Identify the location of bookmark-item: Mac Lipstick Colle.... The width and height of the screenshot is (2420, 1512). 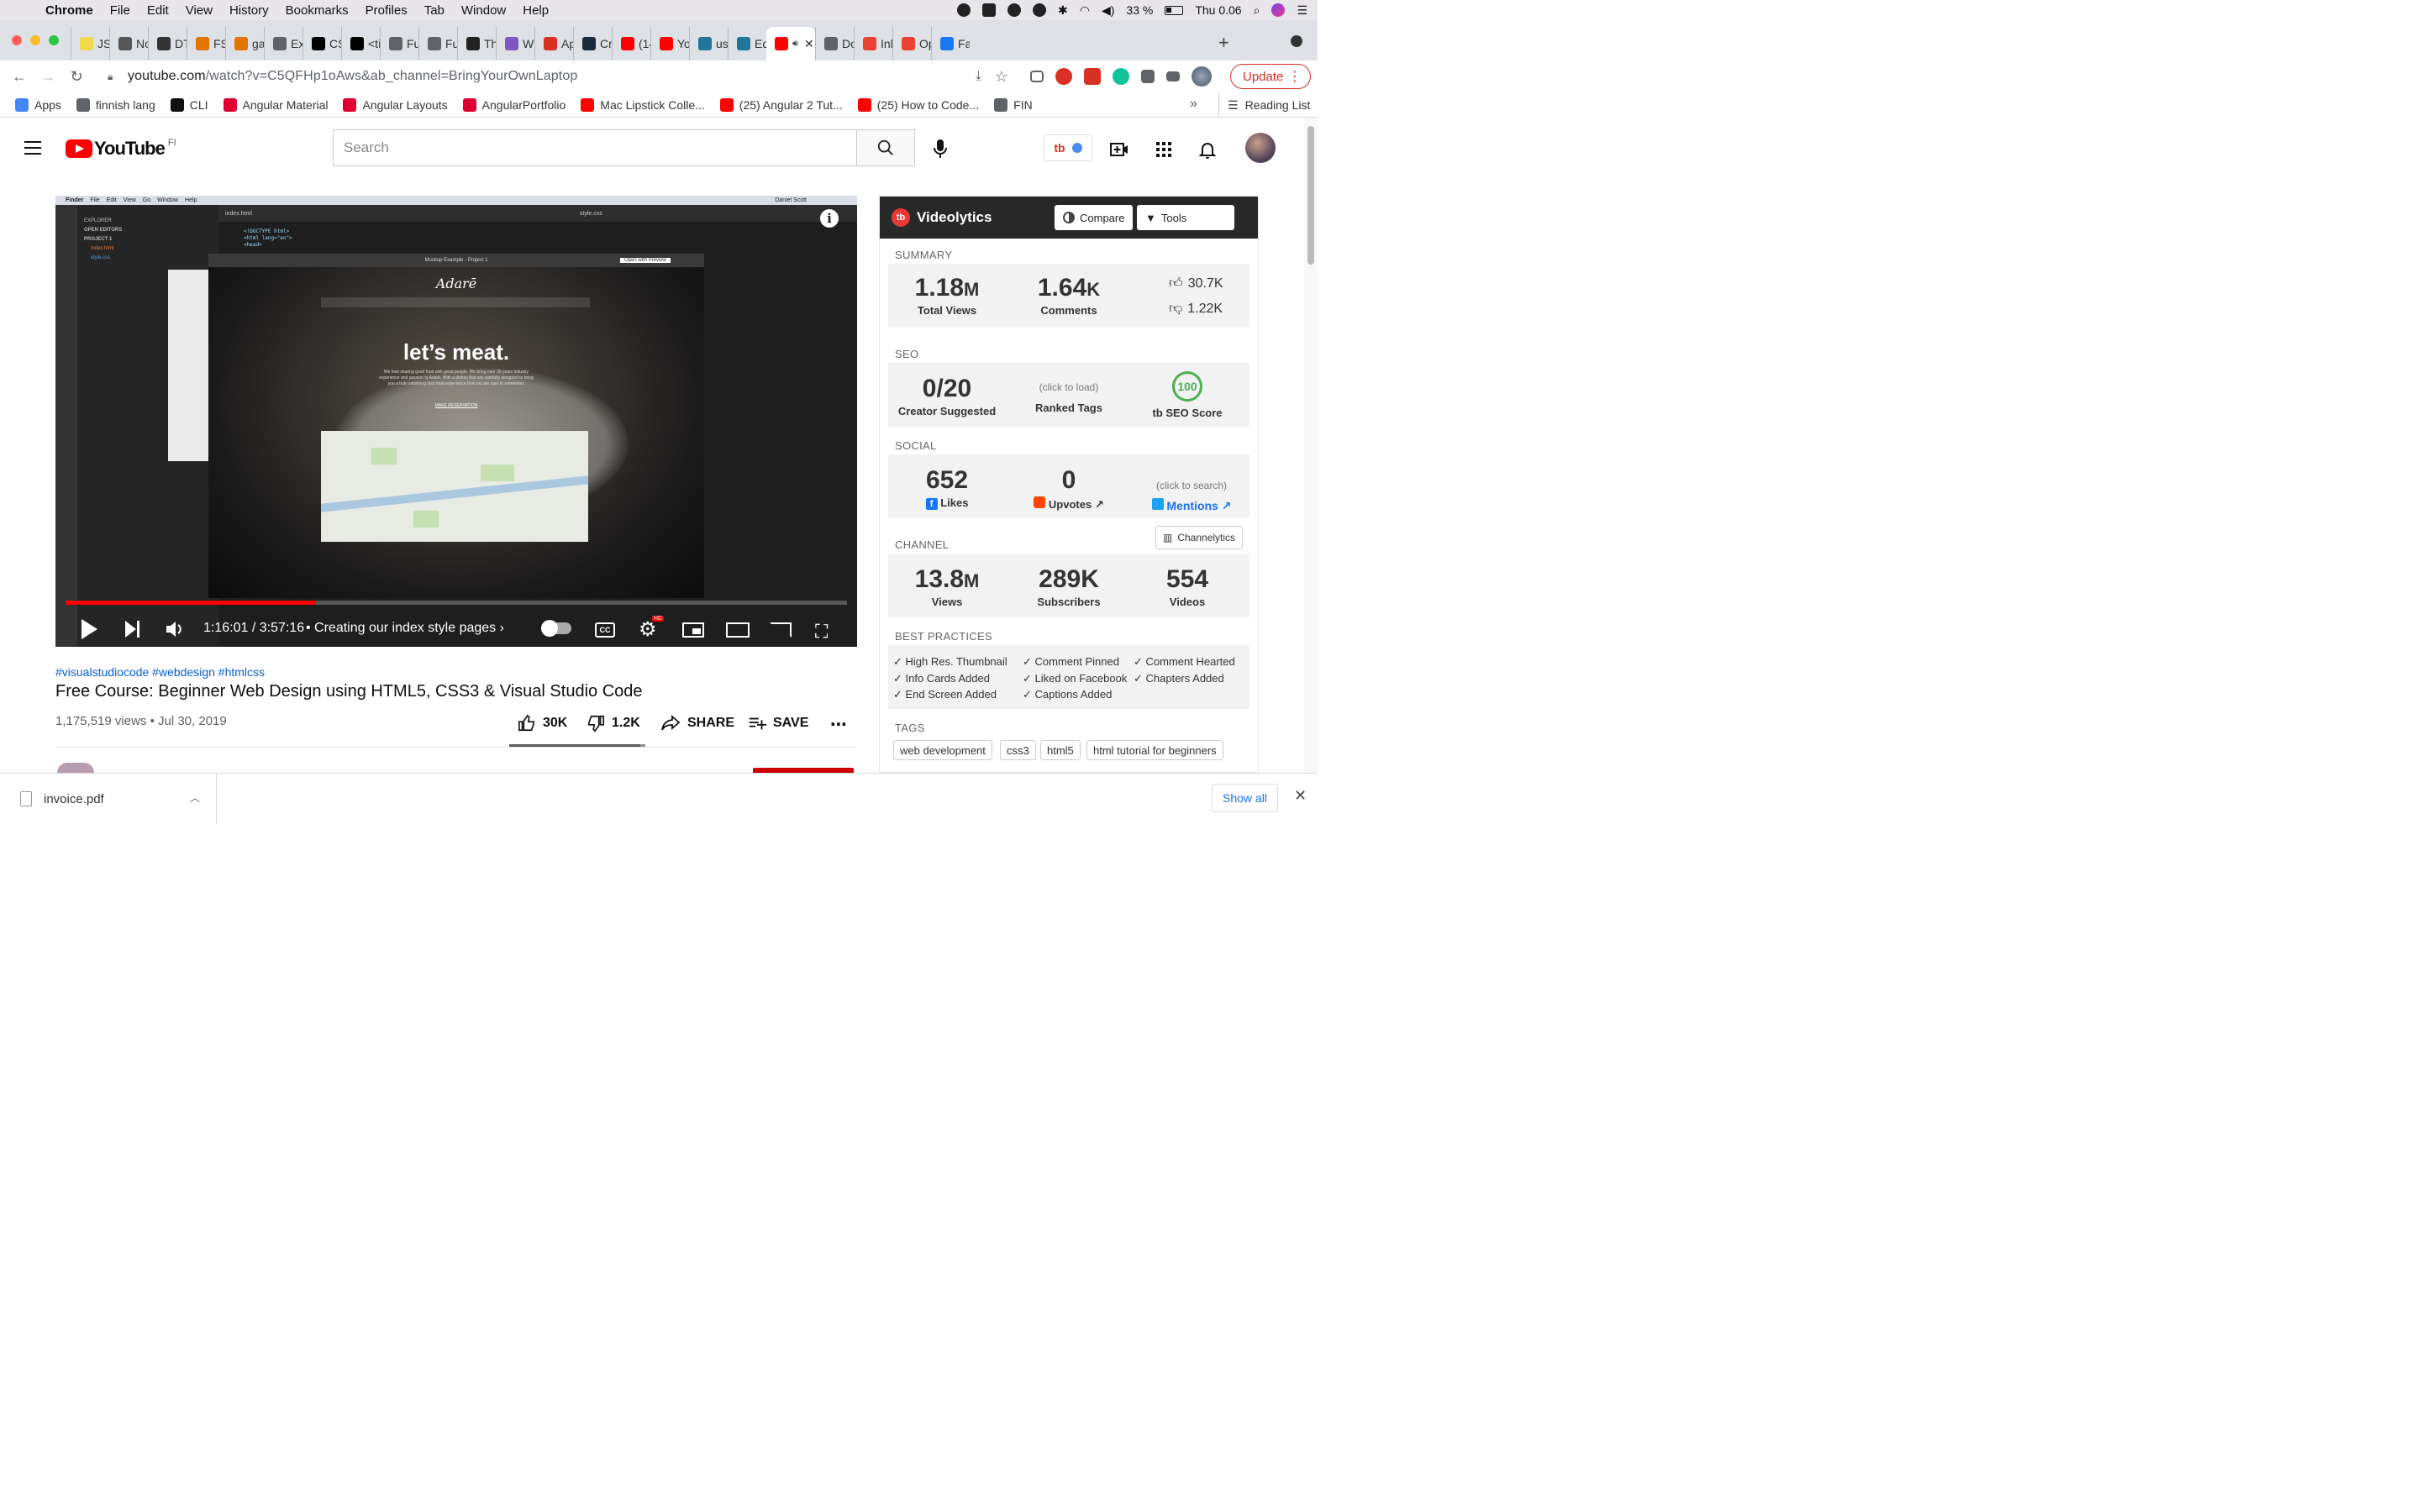
(643, 104).